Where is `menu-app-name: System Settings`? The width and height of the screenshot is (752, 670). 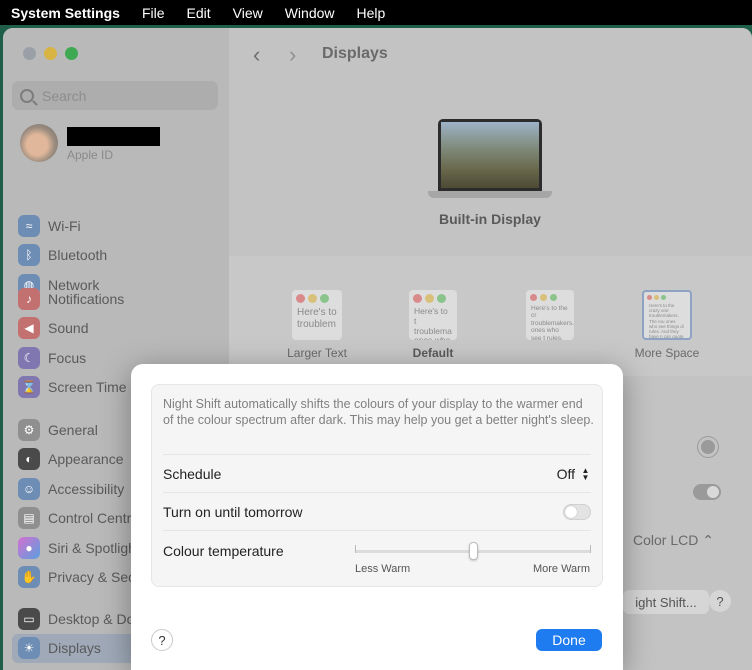 menu-app-name: System Settings is located at coordinates (65, 13).